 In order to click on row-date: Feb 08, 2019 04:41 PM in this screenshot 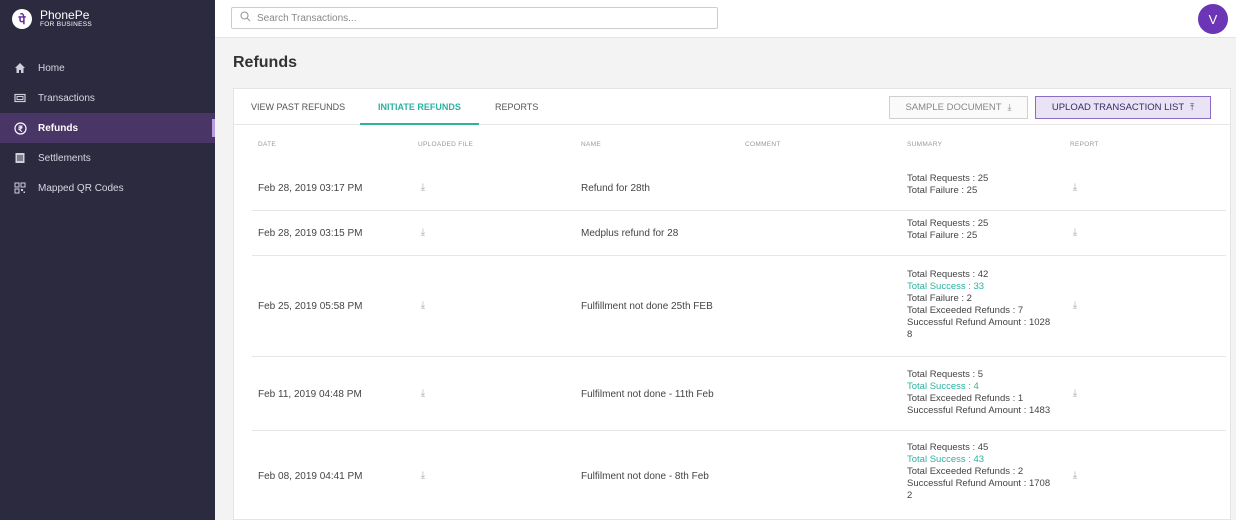, I will do `click(310, 476)`.